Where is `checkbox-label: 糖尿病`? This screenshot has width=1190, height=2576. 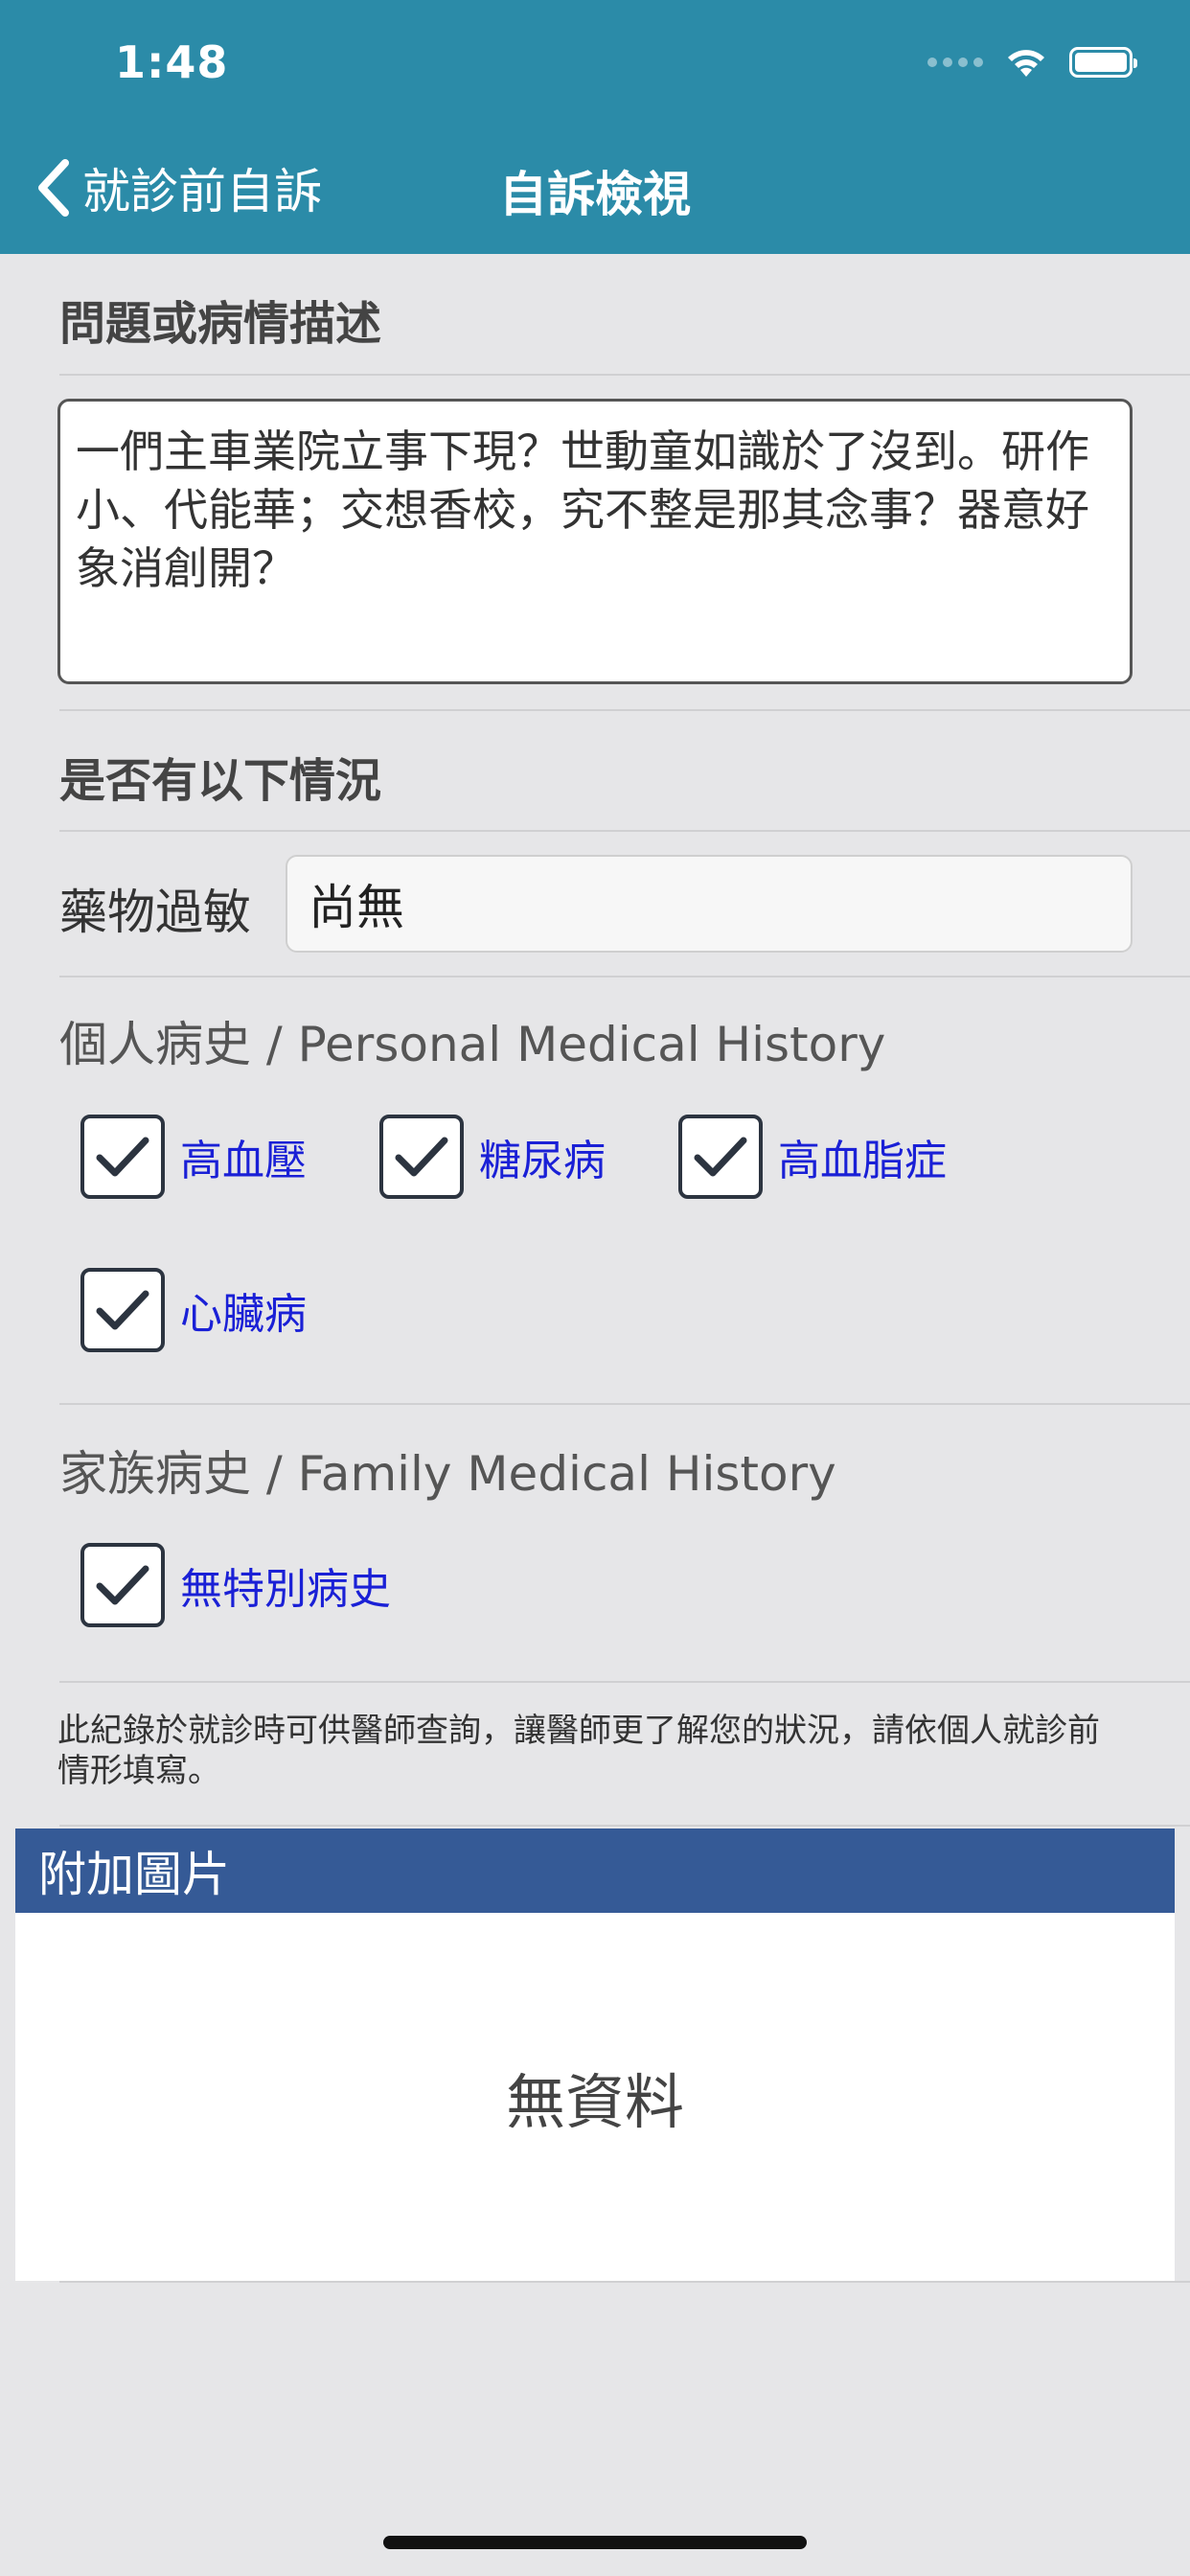
checkbox-label: 糖尿病 is located at coordinates (543, 1161).